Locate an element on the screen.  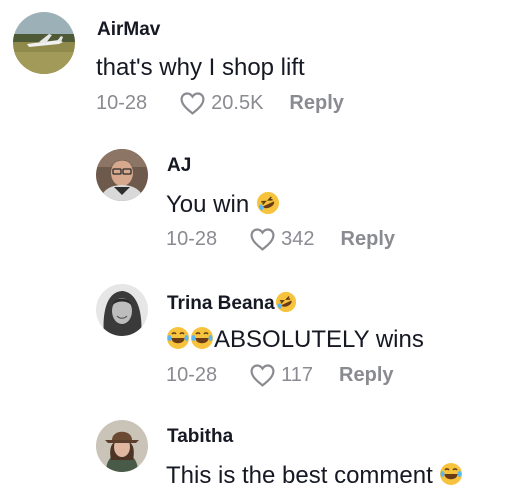
comment-meta: 10-28 342 Reply is located at coordinates (280, 239).